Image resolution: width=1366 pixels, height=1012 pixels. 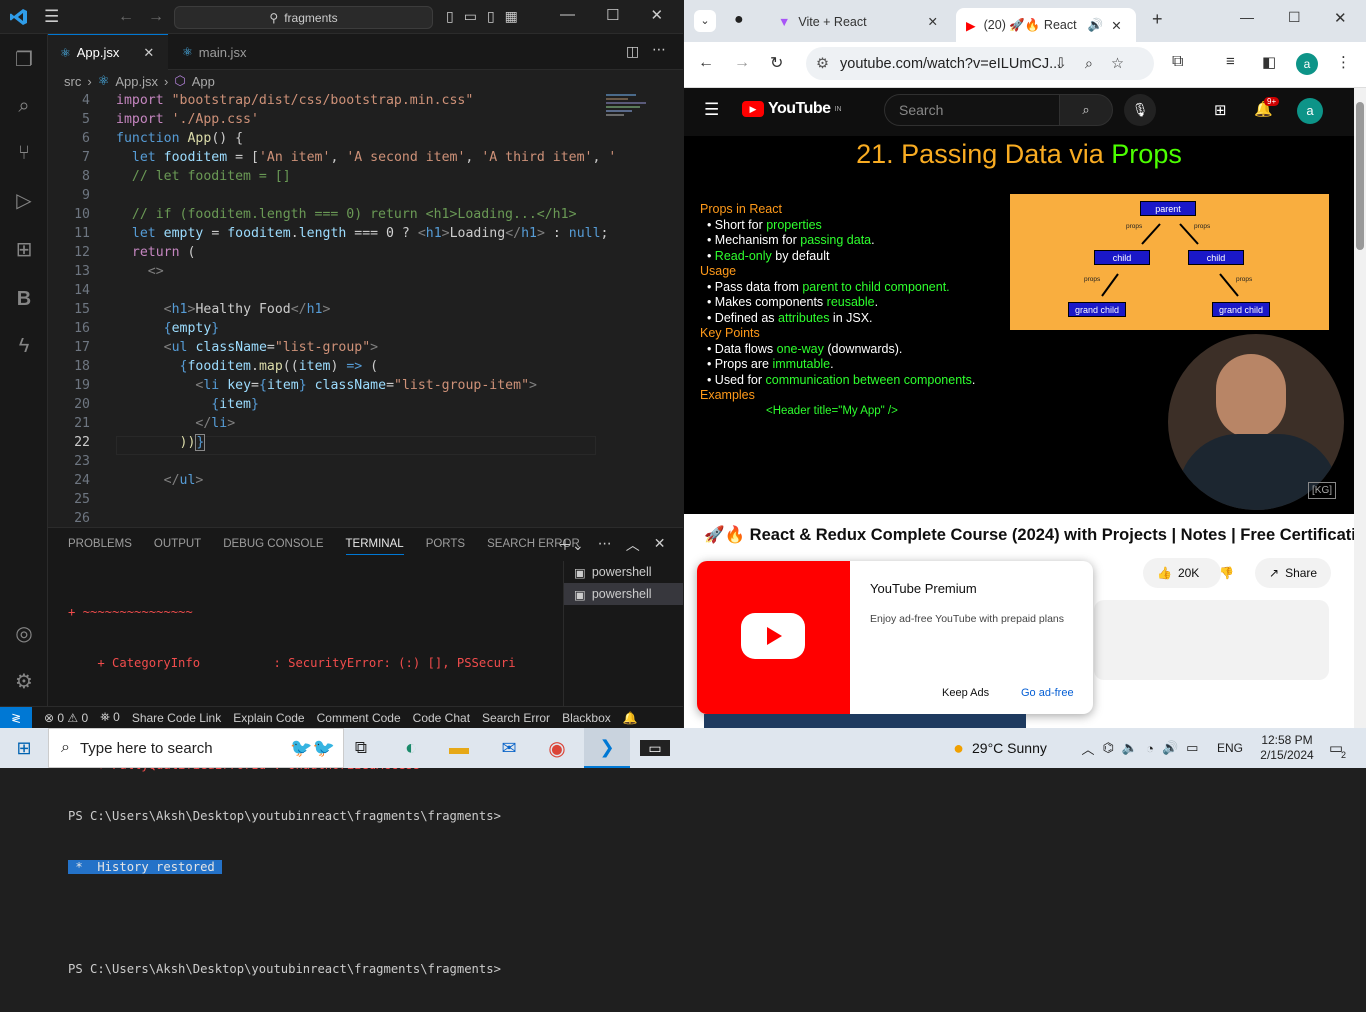 I want to click on status-blackbox: Blackbox, so click(x=586, y=718).